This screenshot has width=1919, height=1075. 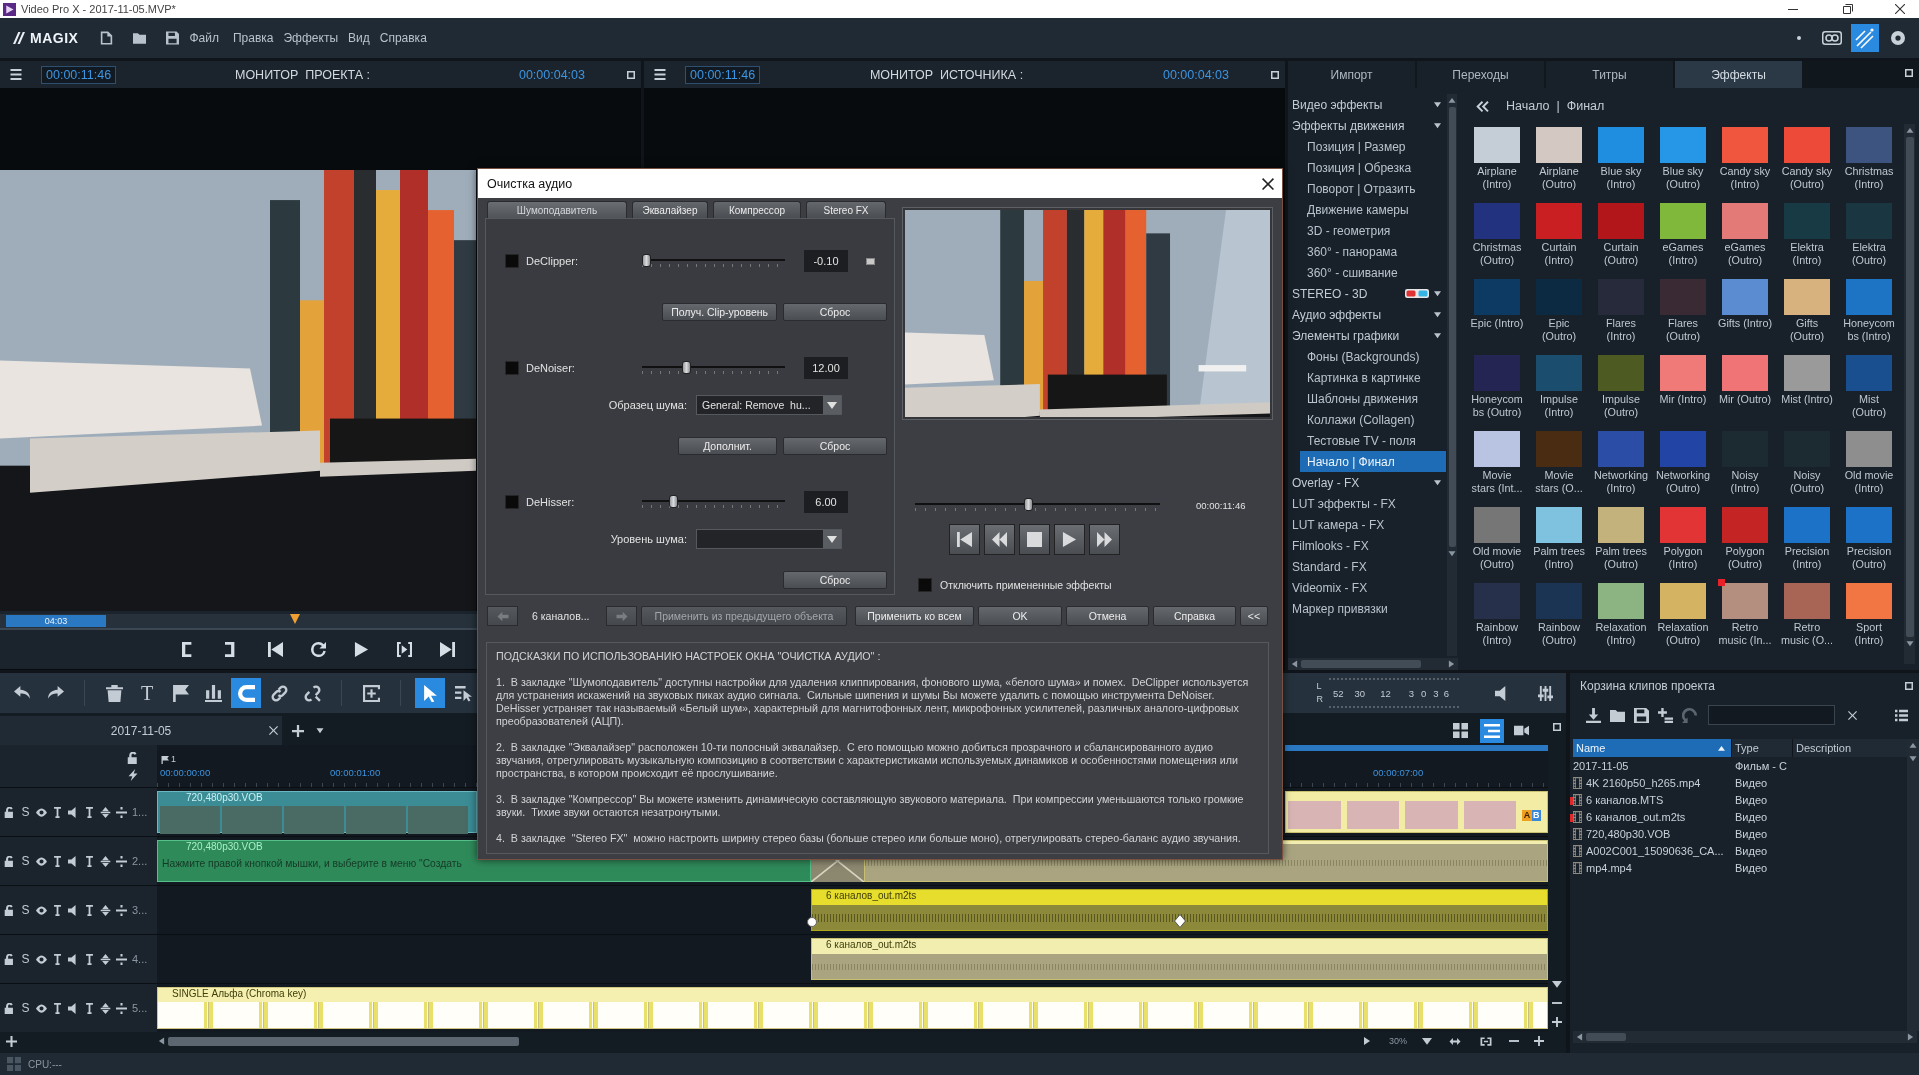 What do you see at coordinates (1373, 419) in the screenshot?
I see `category-item: Коллажи (Collagen)` at bounding box center [1373, 419].